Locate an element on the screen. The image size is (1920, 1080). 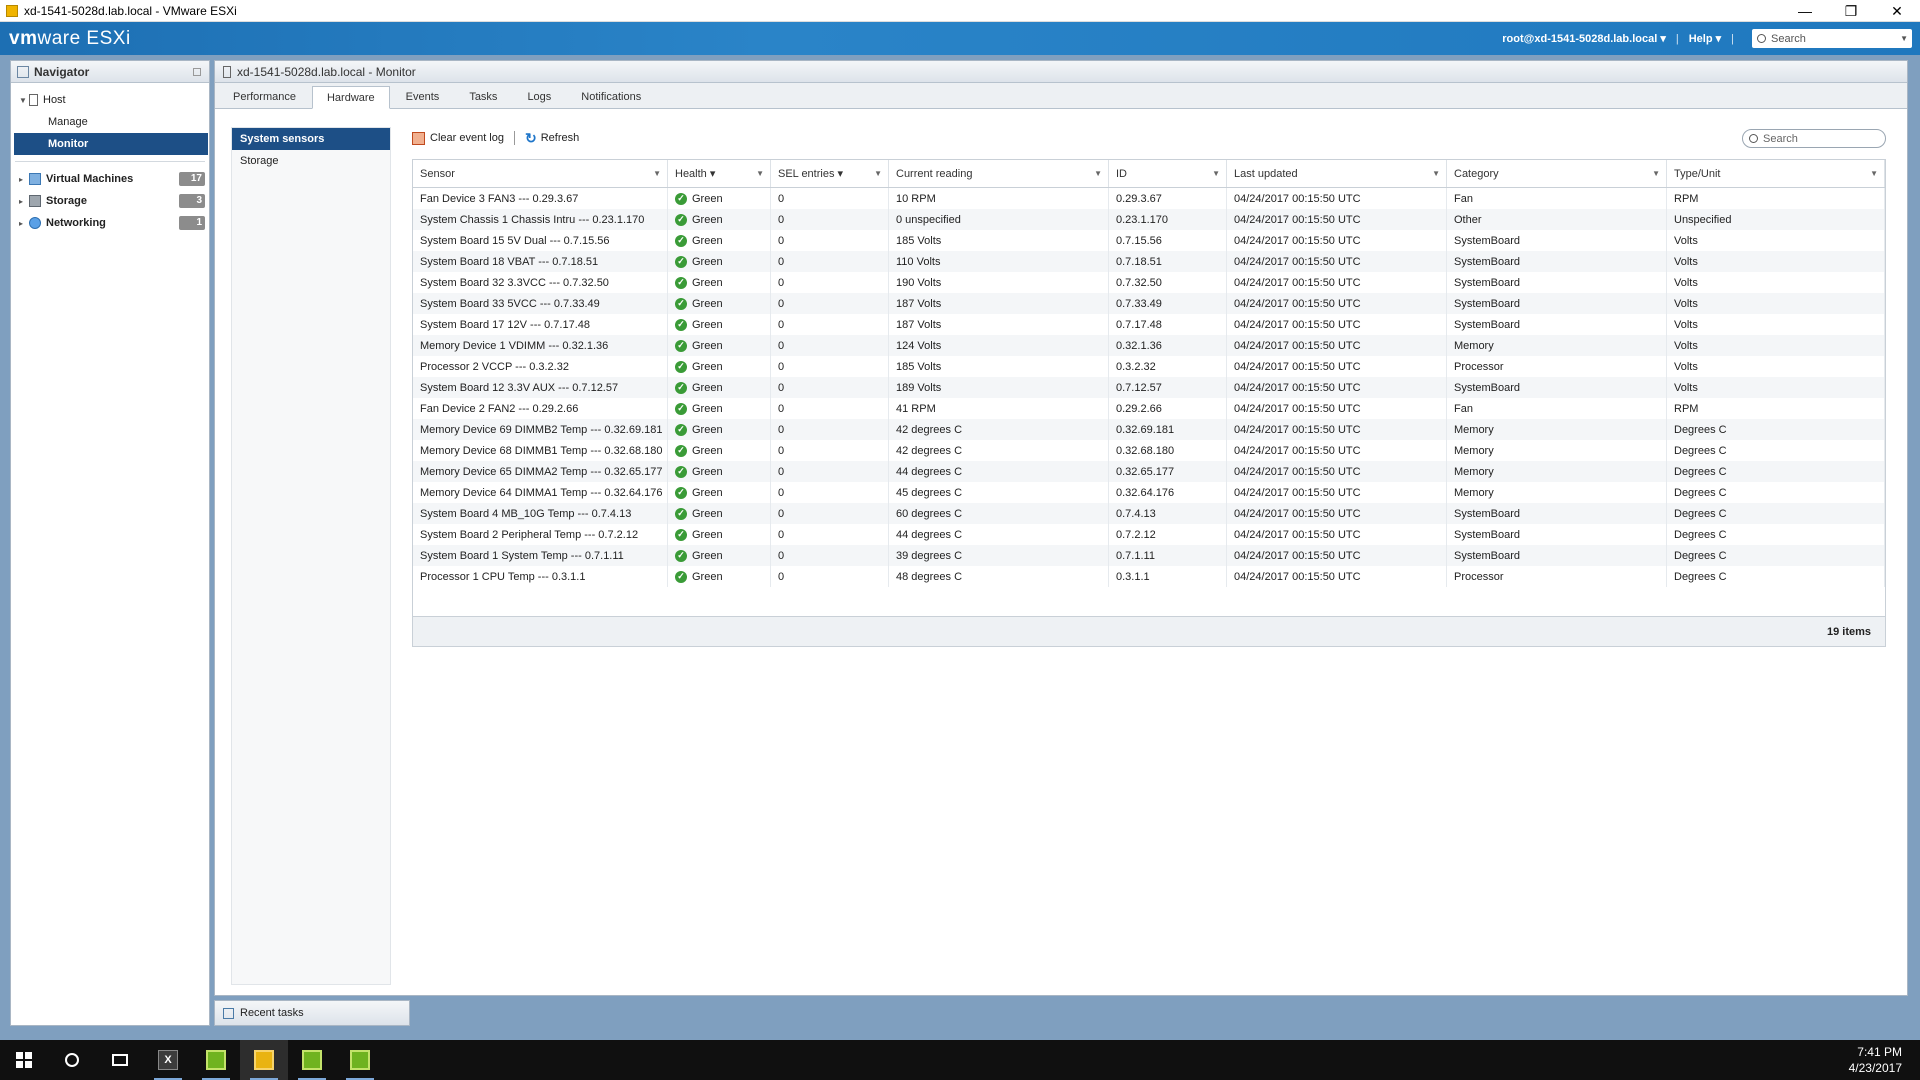
column-header-health: Health ▾ ▼ is located at coordinates (719, 173).